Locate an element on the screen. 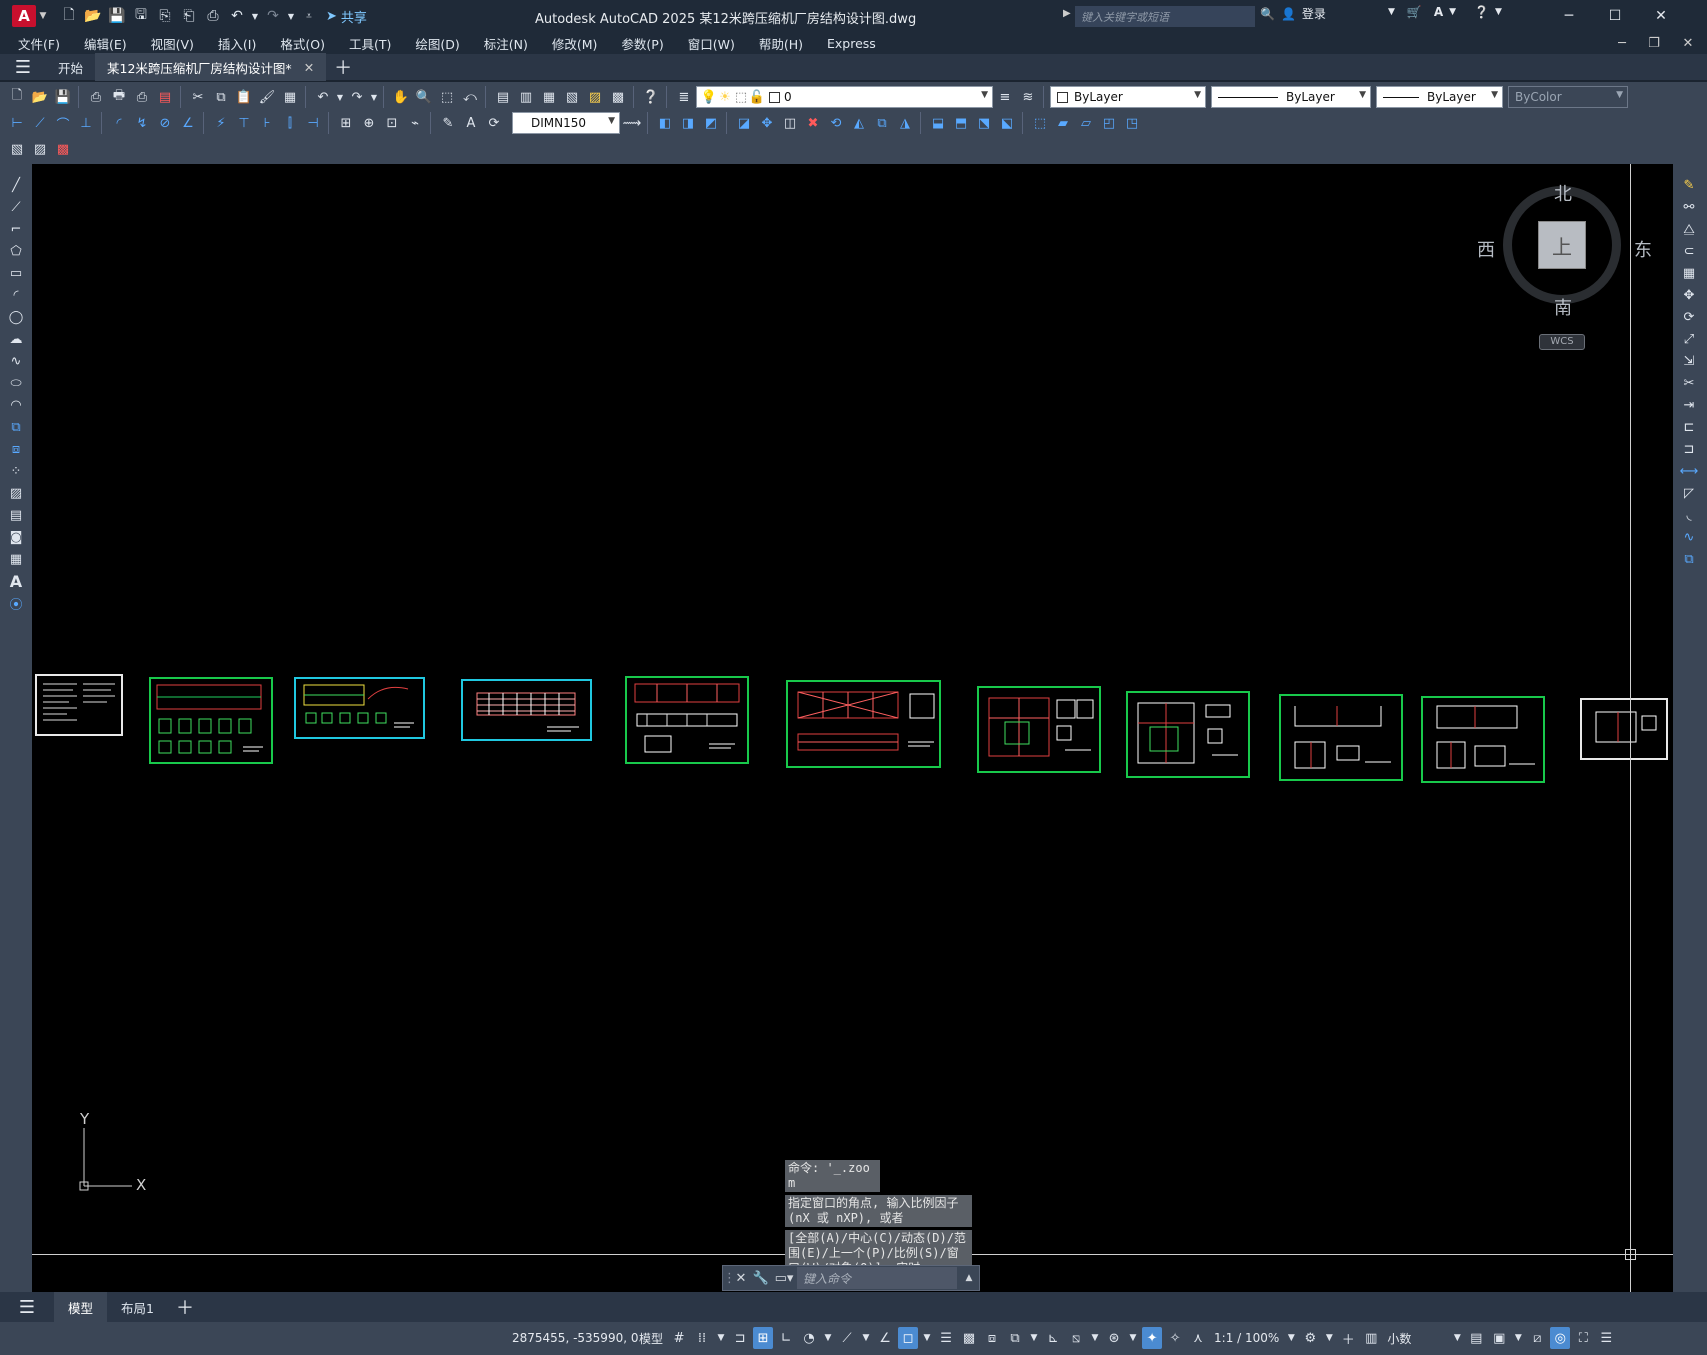 The height and width of the screenshot is (1355, 1707). rotate-icon: ⟳ is located at coordinates (1689, 317).